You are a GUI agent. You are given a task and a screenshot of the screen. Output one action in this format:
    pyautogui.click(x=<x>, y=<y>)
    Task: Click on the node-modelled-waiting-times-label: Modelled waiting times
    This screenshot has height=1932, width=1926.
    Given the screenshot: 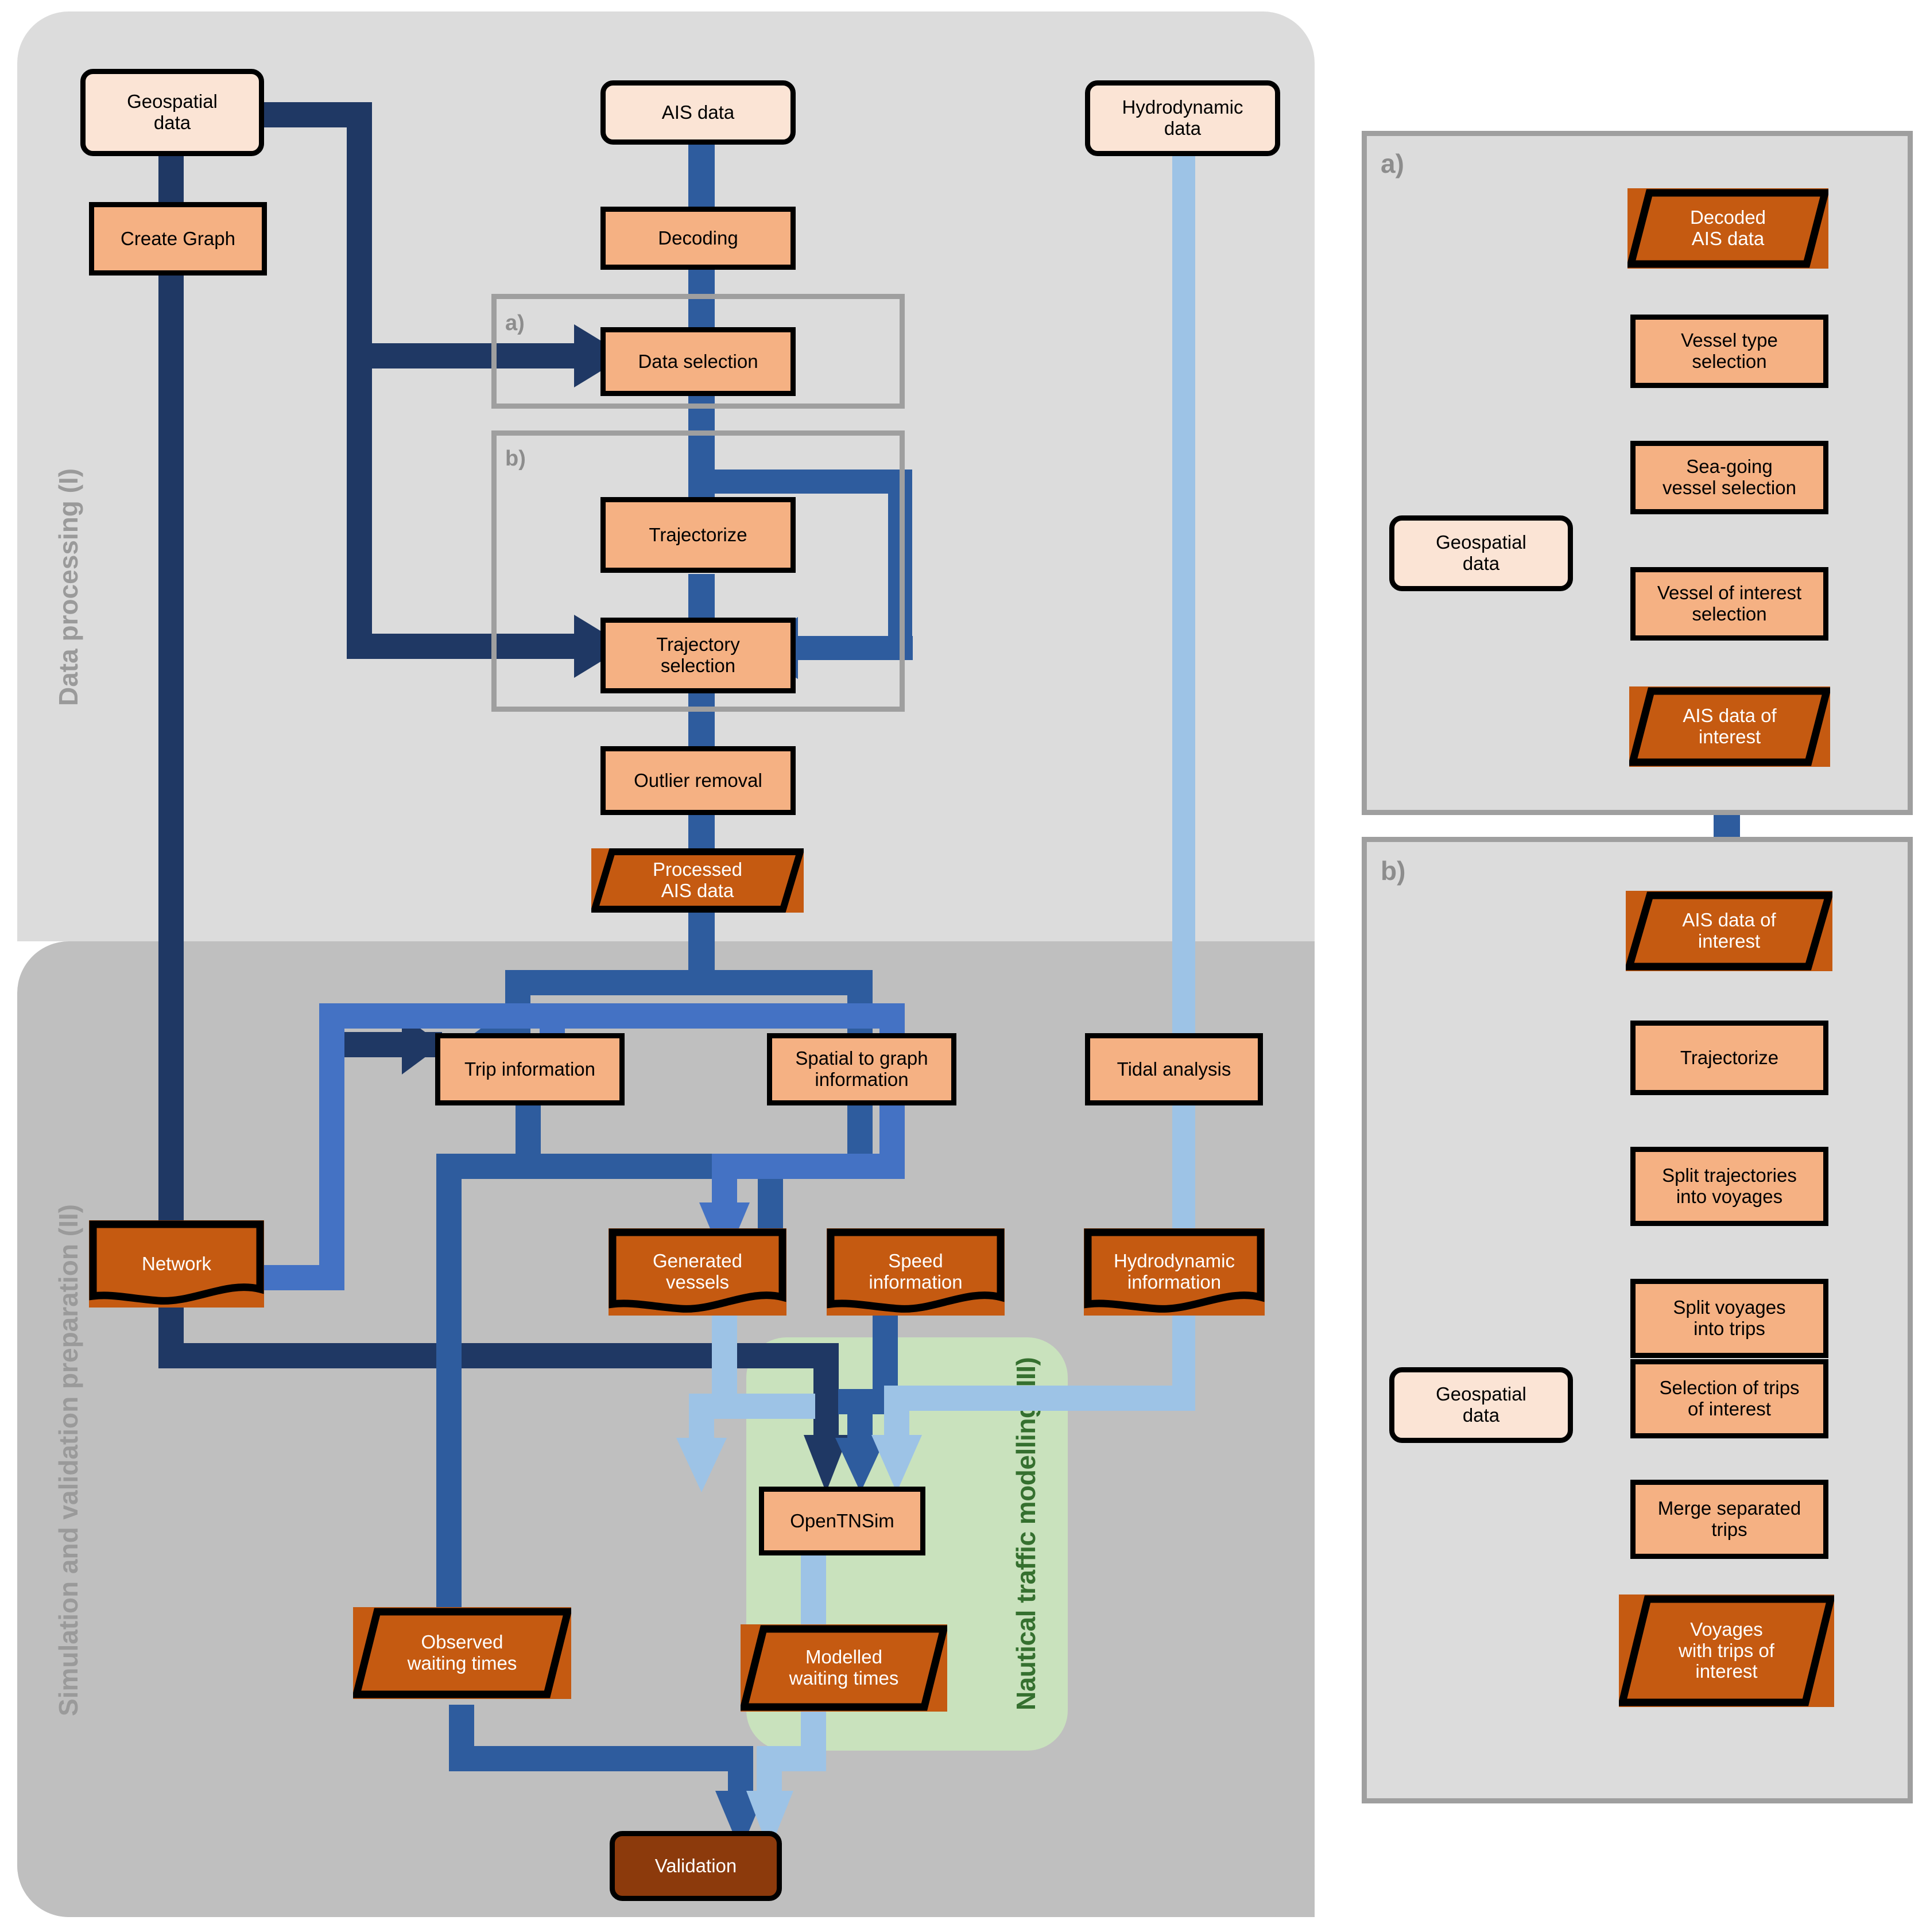 What is the action you would take?
    pyautogui.click(x=844, y=1667)
    